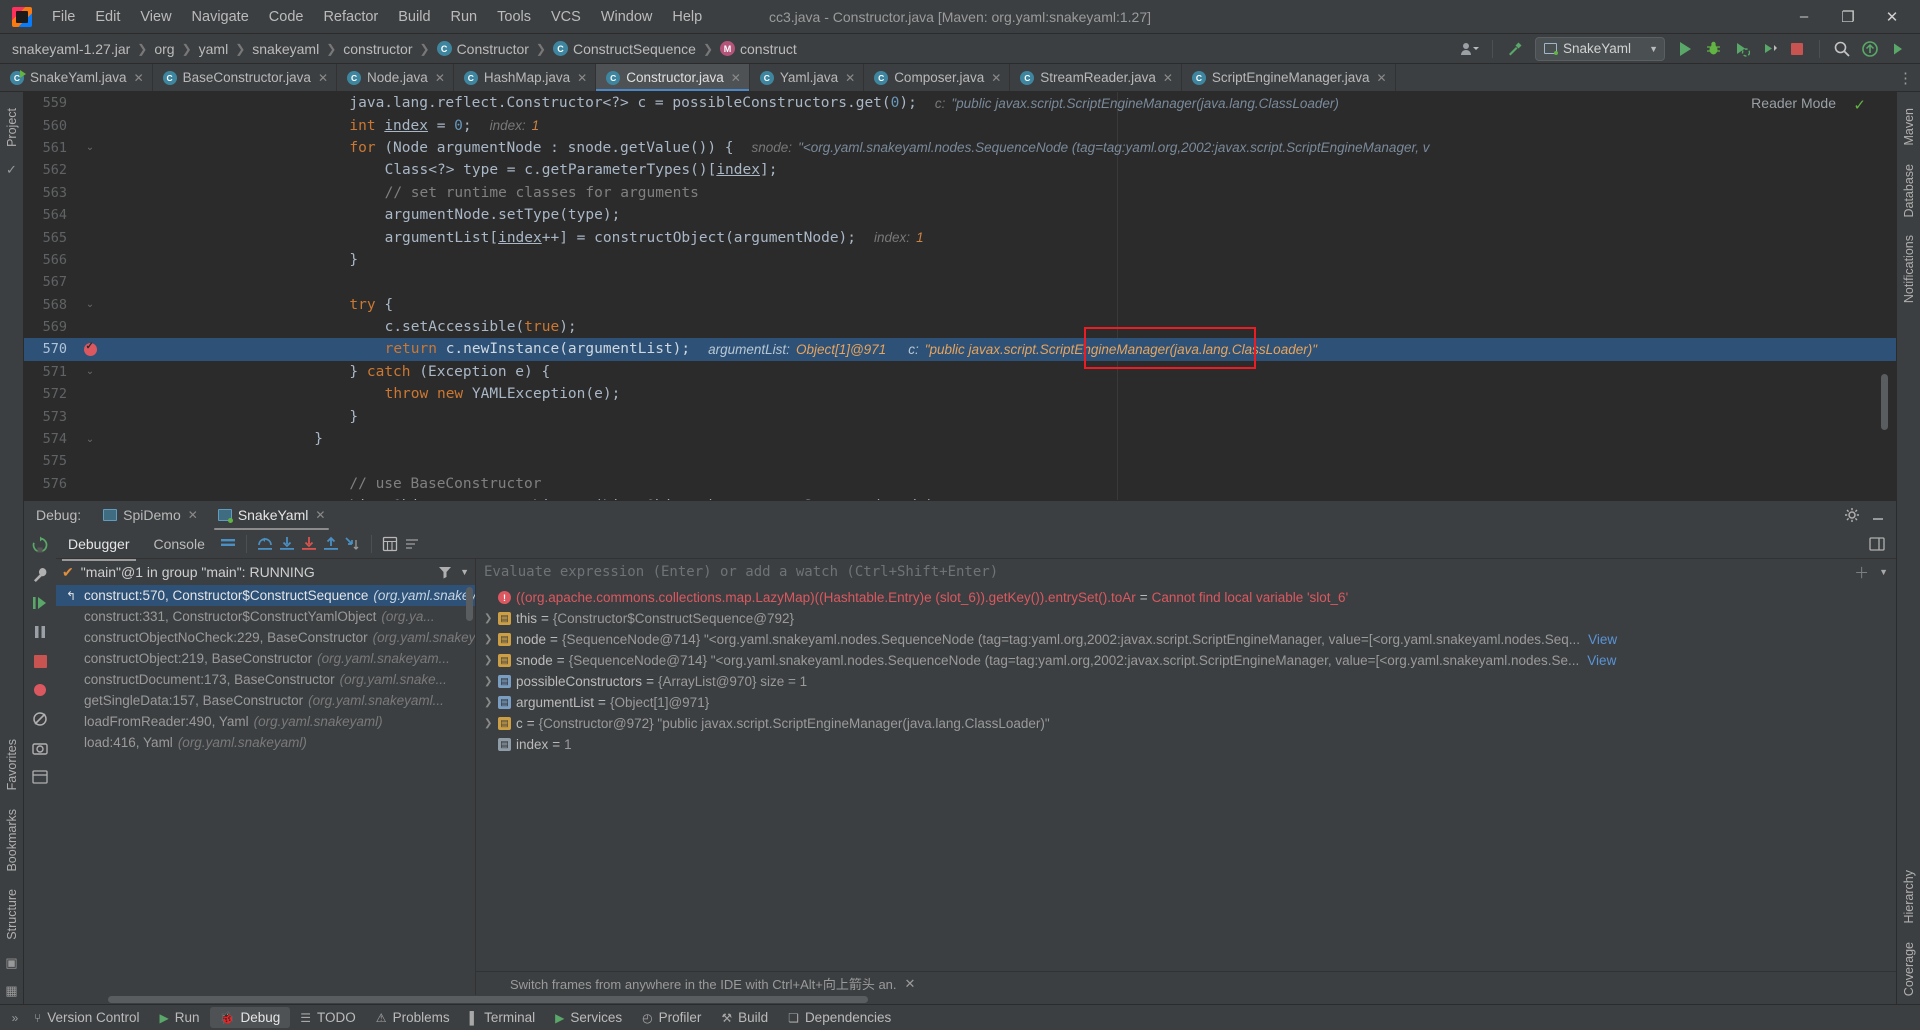  Describe the element at coordinates (1892, 17) in the screenshot. I see `close-button: ✕` at that location.